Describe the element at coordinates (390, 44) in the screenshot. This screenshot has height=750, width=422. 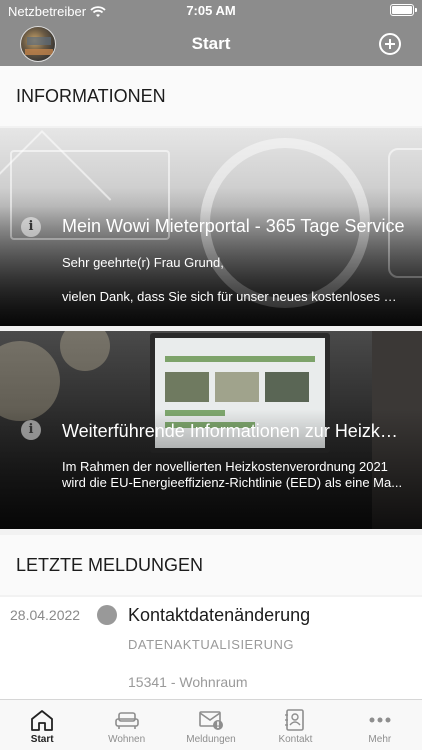
I see `plus-circle-icon` at that location.